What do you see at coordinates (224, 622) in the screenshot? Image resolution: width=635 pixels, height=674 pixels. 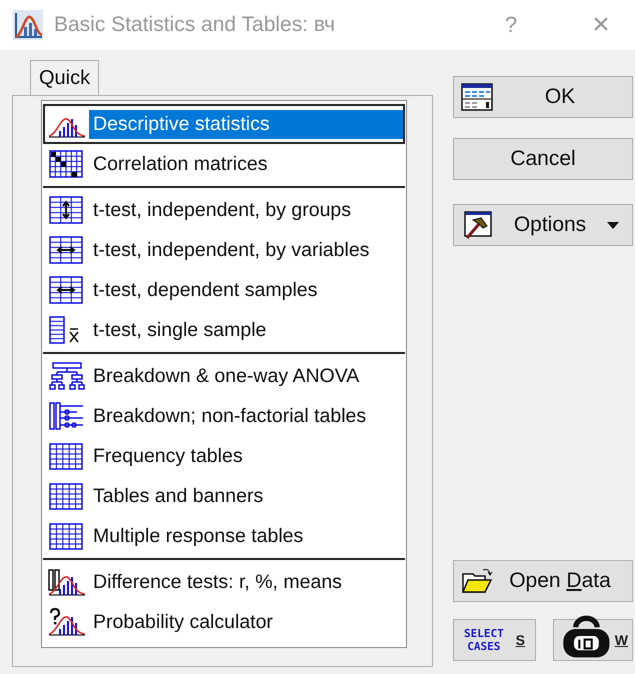 I see `list-item: Probability calculator` at bounding box center [224, 622].